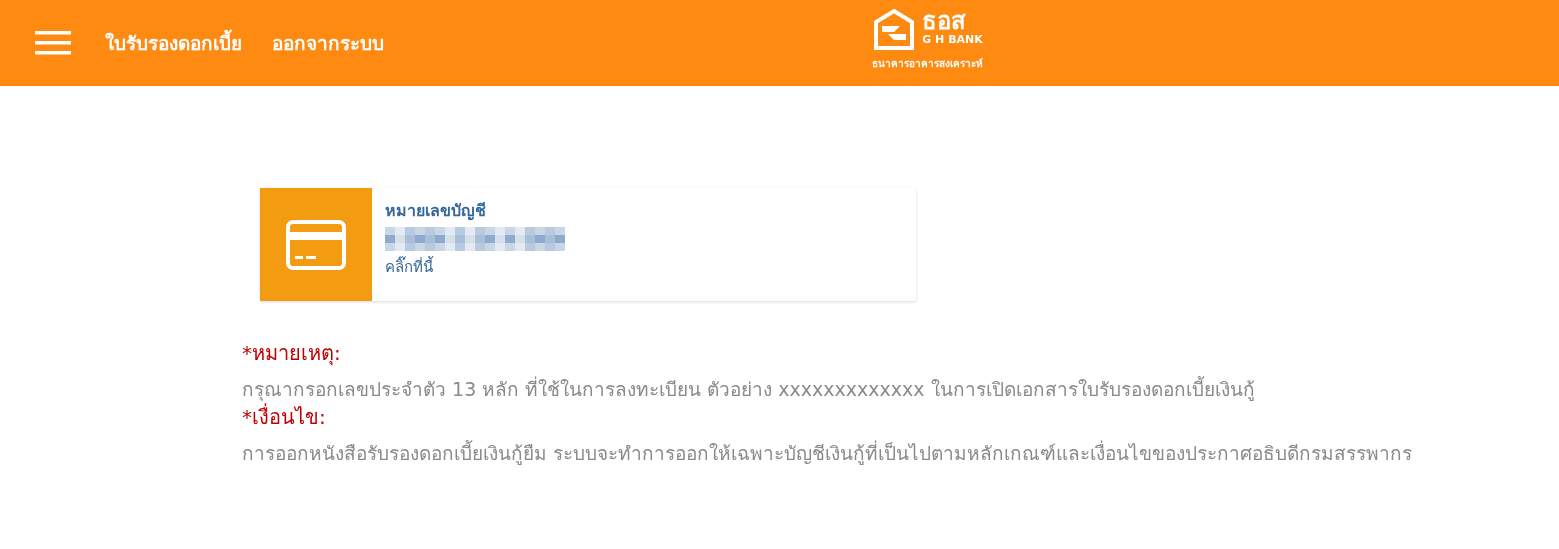 The width and height of the screenshot is (1559, 549). What do you see at coordinates (316, 244) in the screenshot?
I see `credit-card-icon` at bounding box center [316, 244].